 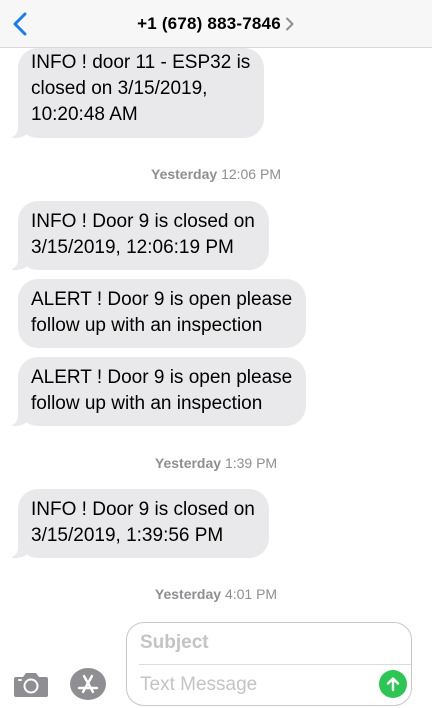 I want to click on app-store-button, so click(x=88, y=684).